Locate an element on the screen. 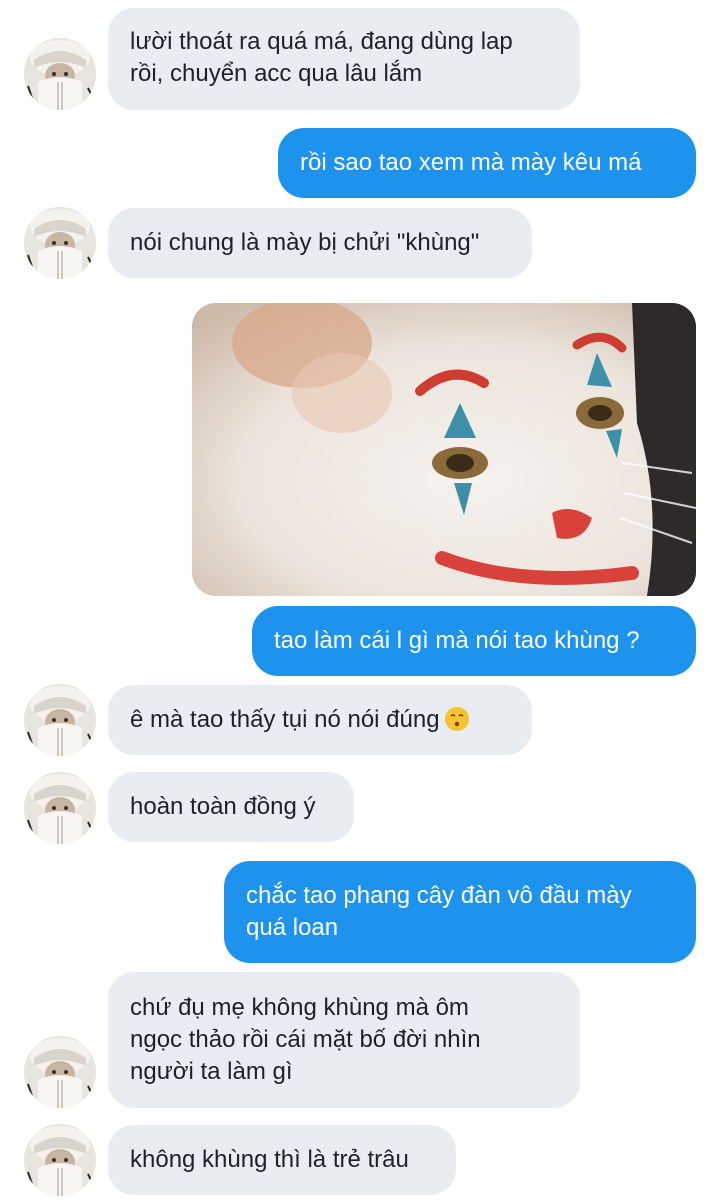 This screenshot has height=1204, width=720. outgoing-message-bubble: rồi sao tao xem mà mày kêu má is located at coordinates (487, 163).